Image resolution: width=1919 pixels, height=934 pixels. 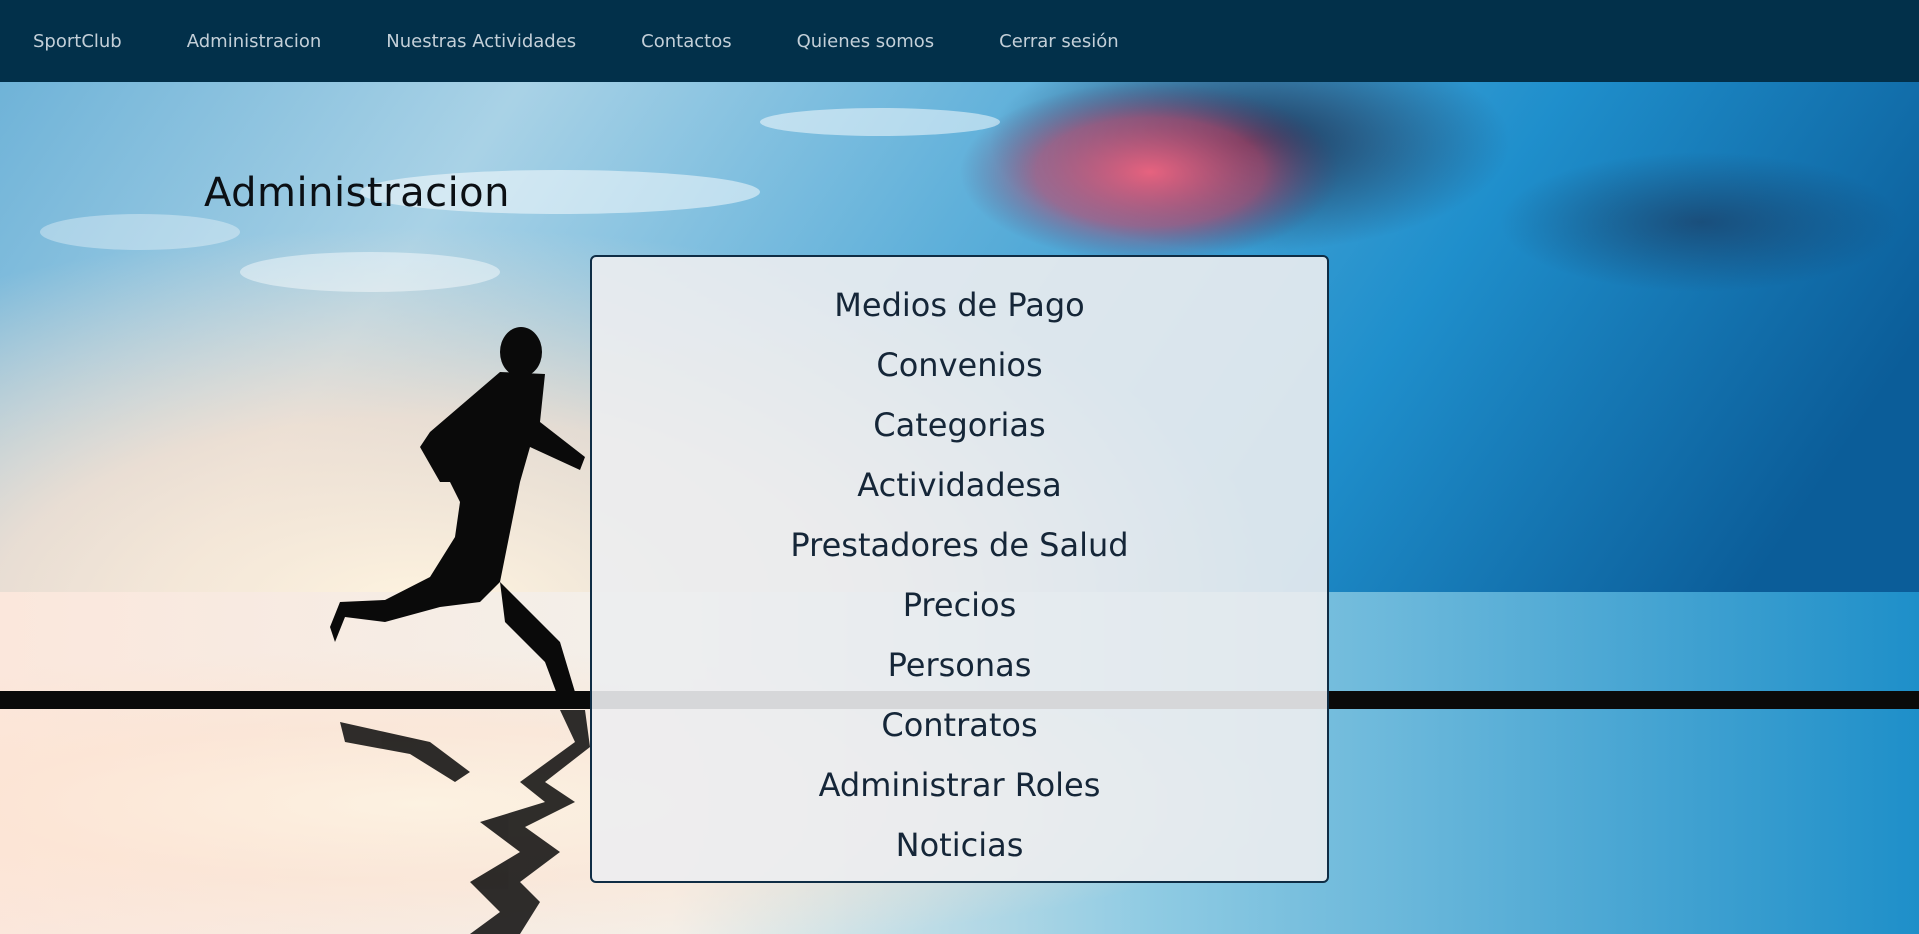 I want to click on menu-link-categorias: Categorias, so click(x=959, y=425).